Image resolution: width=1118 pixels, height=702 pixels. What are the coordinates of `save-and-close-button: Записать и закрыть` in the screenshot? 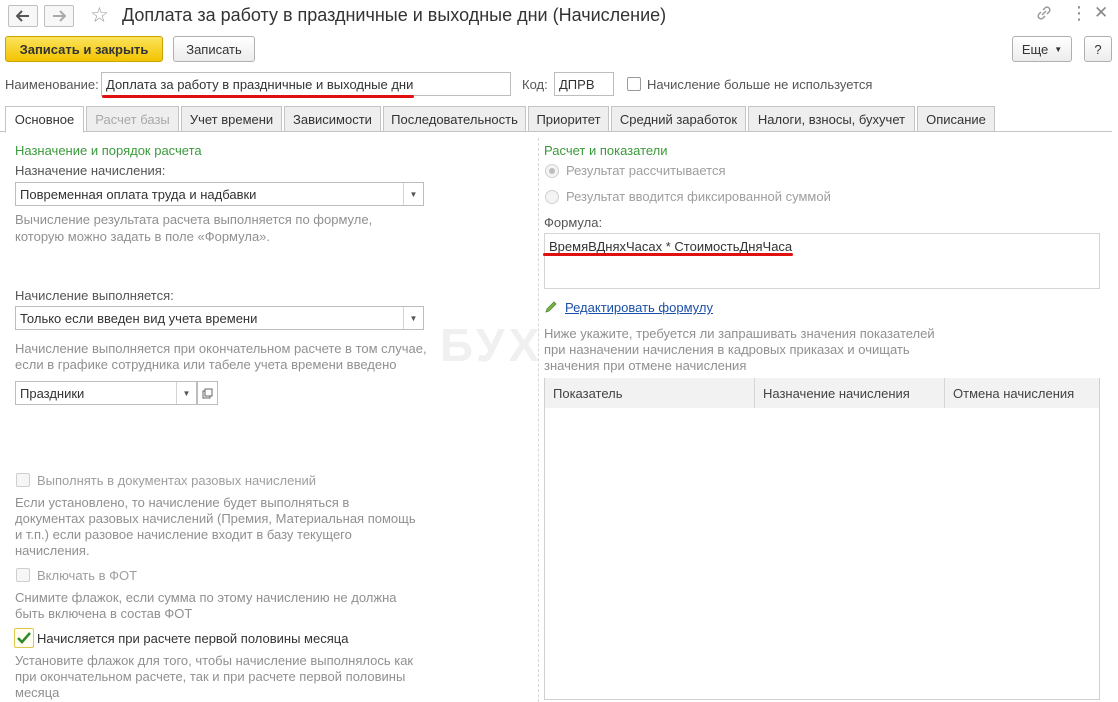 It's located at (84, 49).